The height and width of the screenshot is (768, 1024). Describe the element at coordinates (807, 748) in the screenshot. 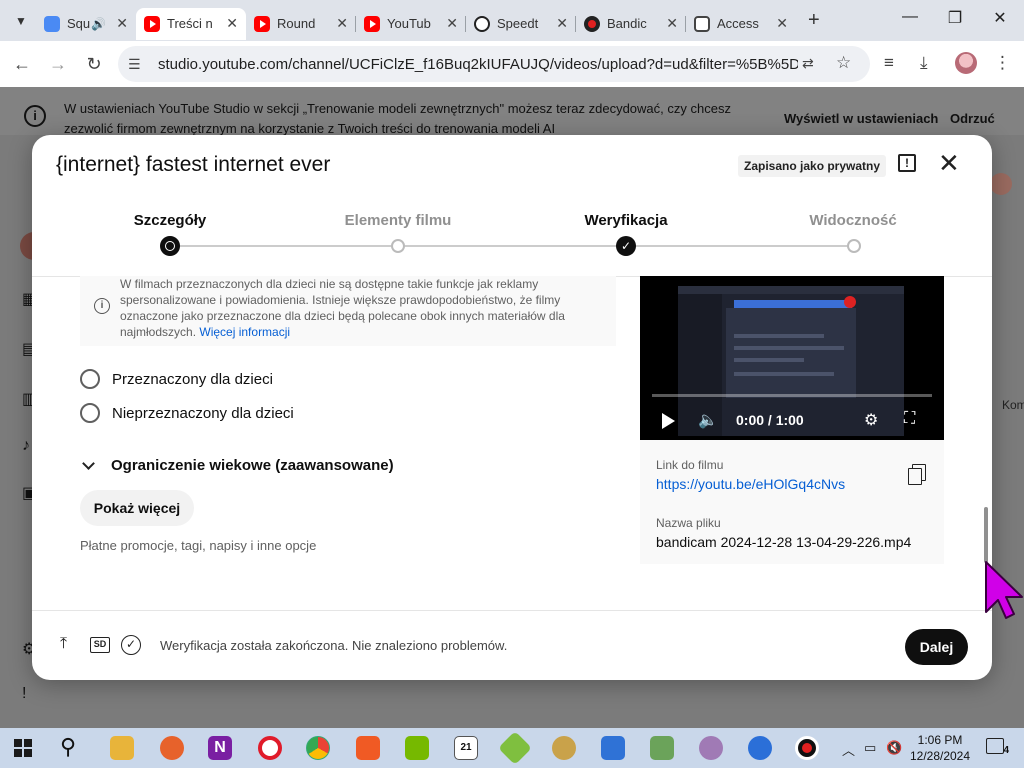

I see `bandicam-record-icon` at that location.